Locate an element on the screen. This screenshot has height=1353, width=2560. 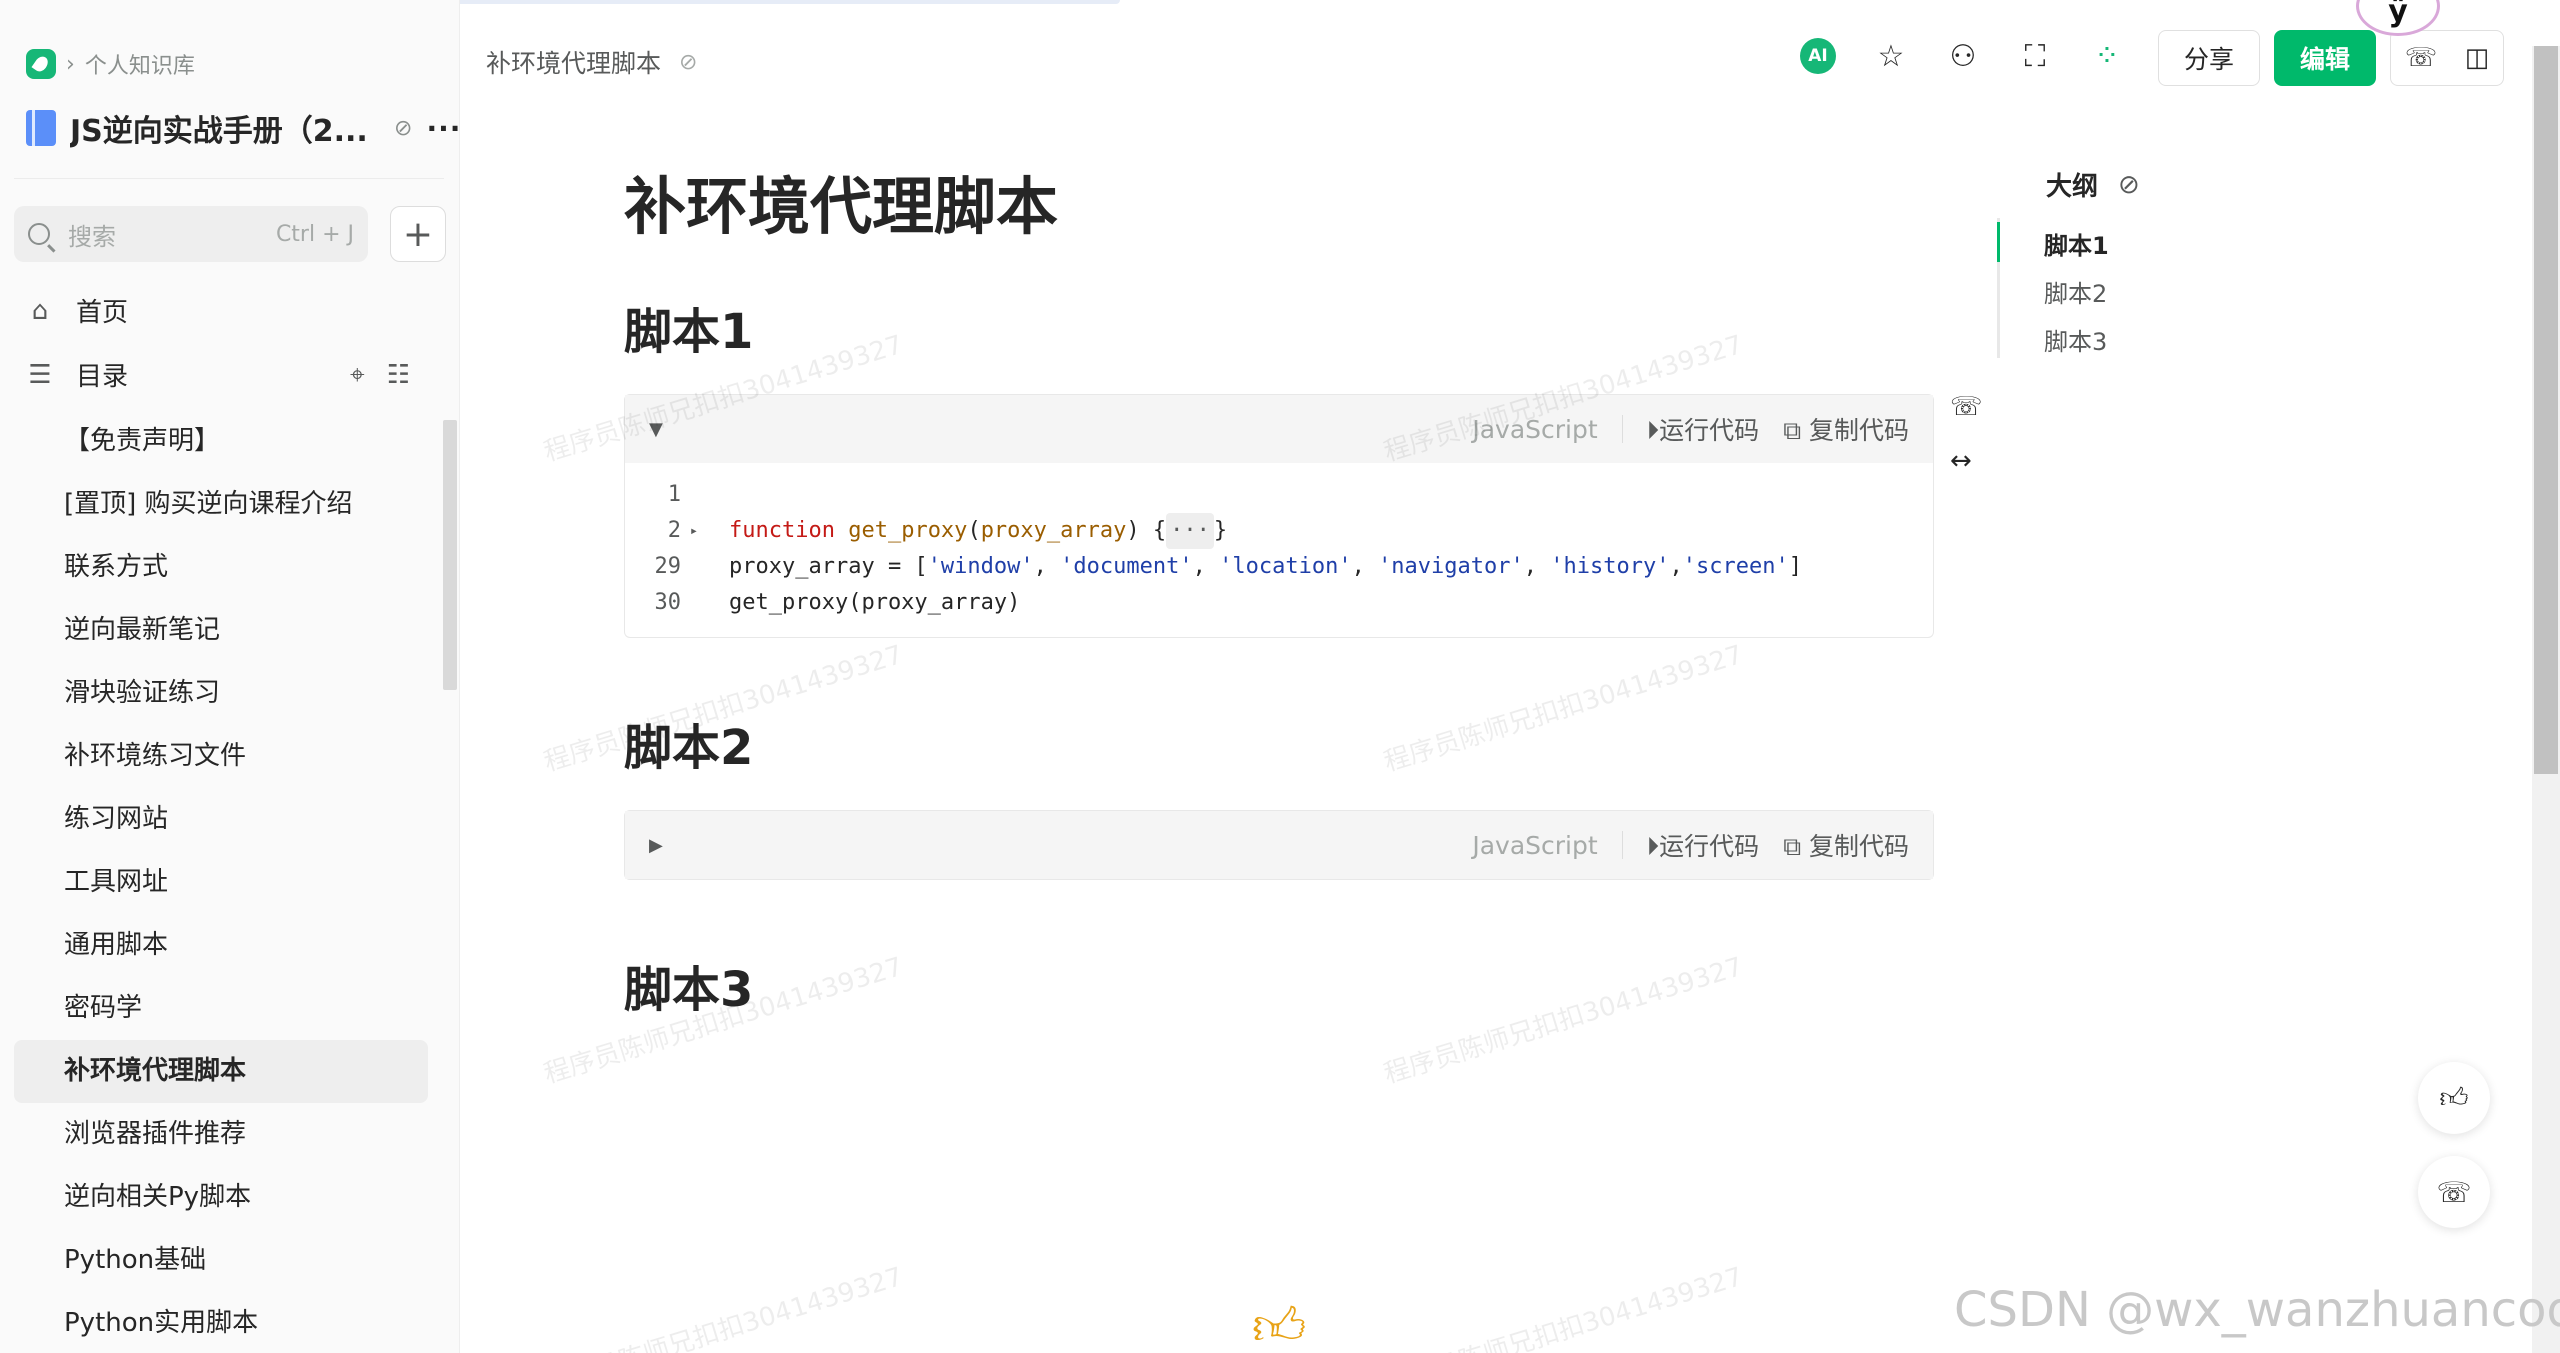
nav-home-label: 首页 is located at coordinates (102, 313).